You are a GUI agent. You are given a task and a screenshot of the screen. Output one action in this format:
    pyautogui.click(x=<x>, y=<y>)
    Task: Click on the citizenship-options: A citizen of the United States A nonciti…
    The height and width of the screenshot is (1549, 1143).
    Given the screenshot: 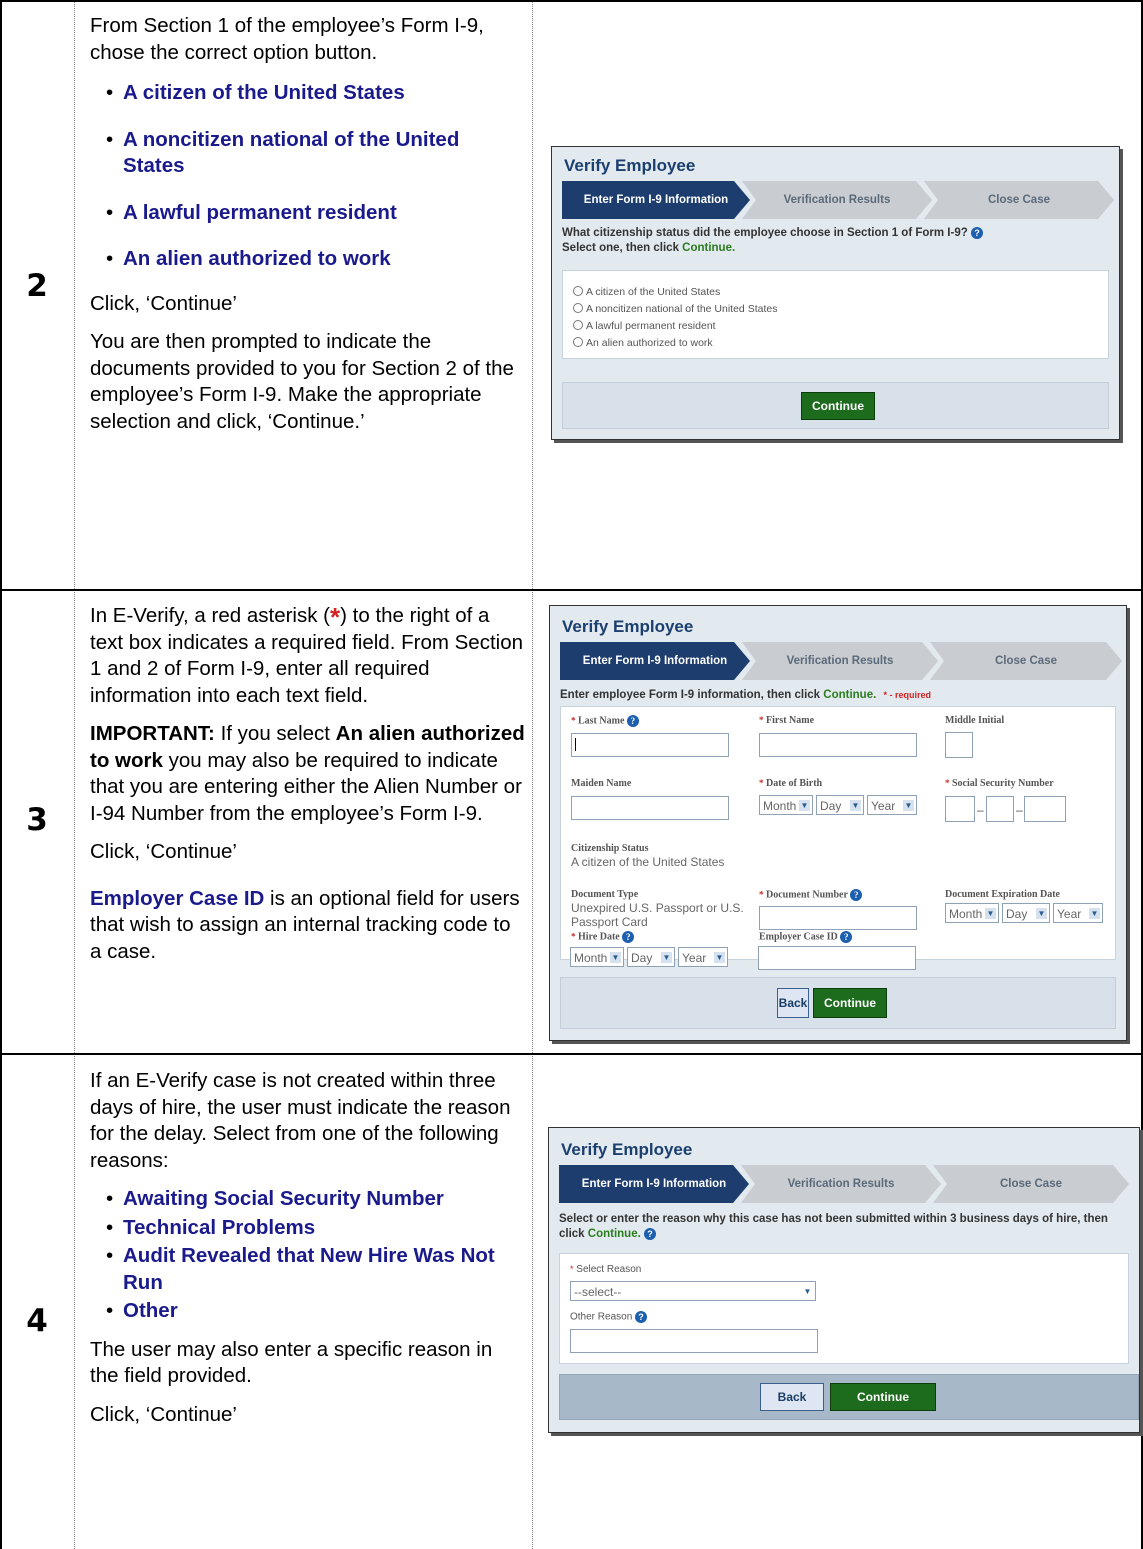 What is the action you would take?
    pyautogui.click(x=307, y=176)
    